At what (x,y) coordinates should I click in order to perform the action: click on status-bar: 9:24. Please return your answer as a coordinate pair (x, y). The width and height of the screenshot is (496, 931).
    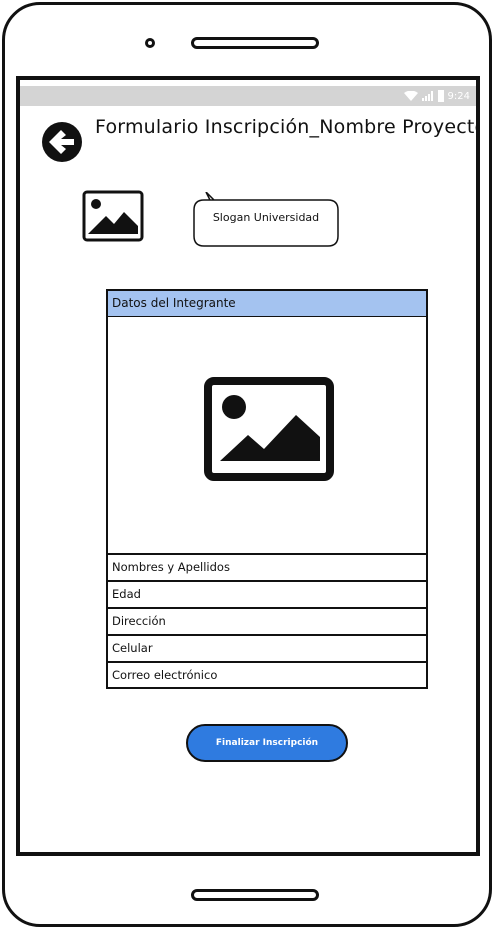
    Looking at the image, I should click on (248, 96).